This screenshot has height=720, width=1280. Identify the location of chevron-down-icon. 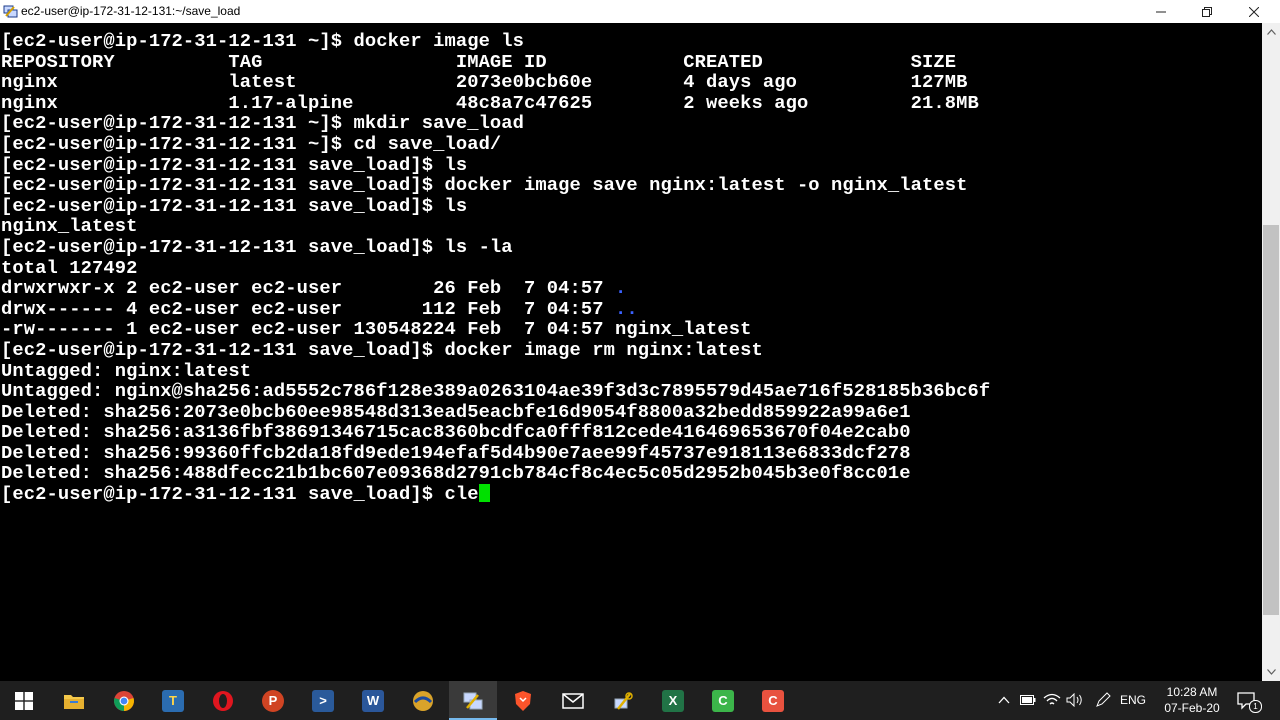
(1271, 672).